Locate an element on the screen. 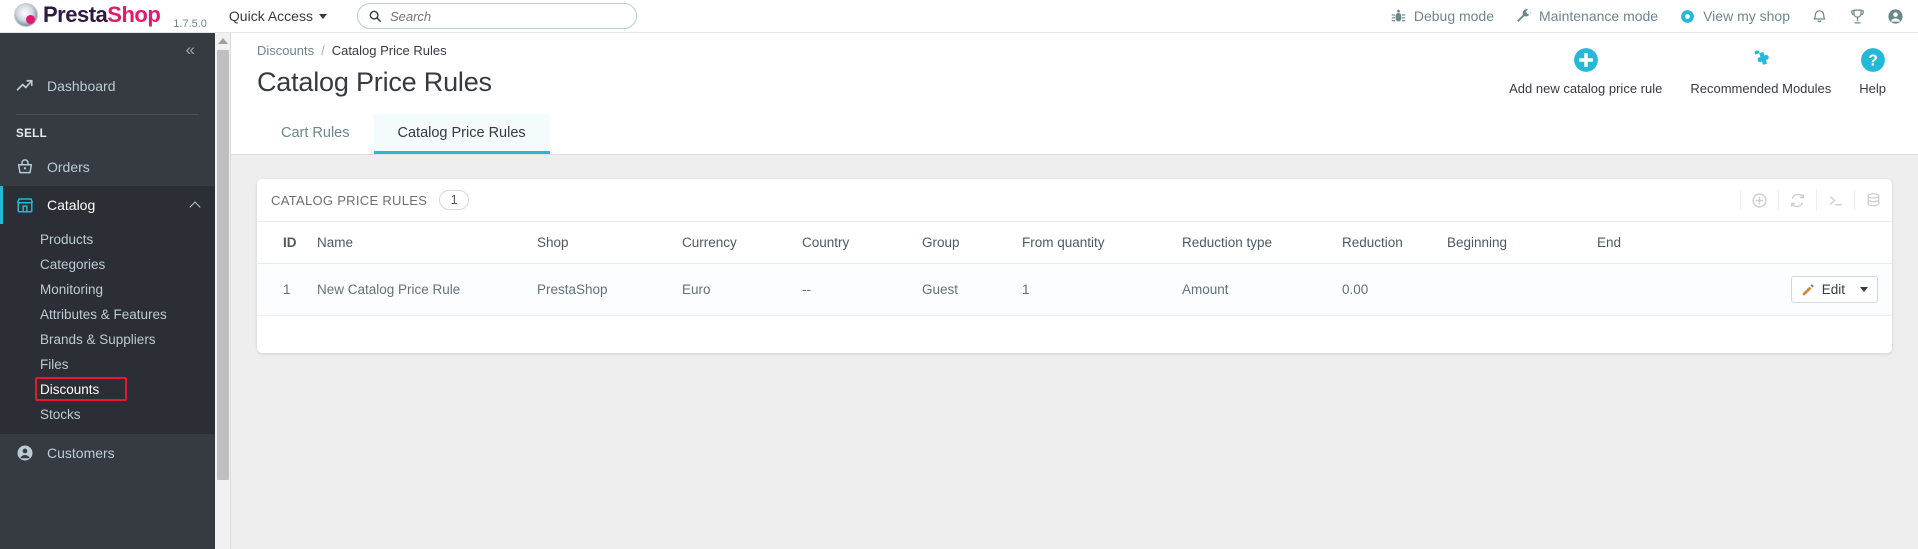 The width and height of the screenshot is (1918, 549). recommended-modules-button: Recommended Modules is located at coordinates (1760, 71).